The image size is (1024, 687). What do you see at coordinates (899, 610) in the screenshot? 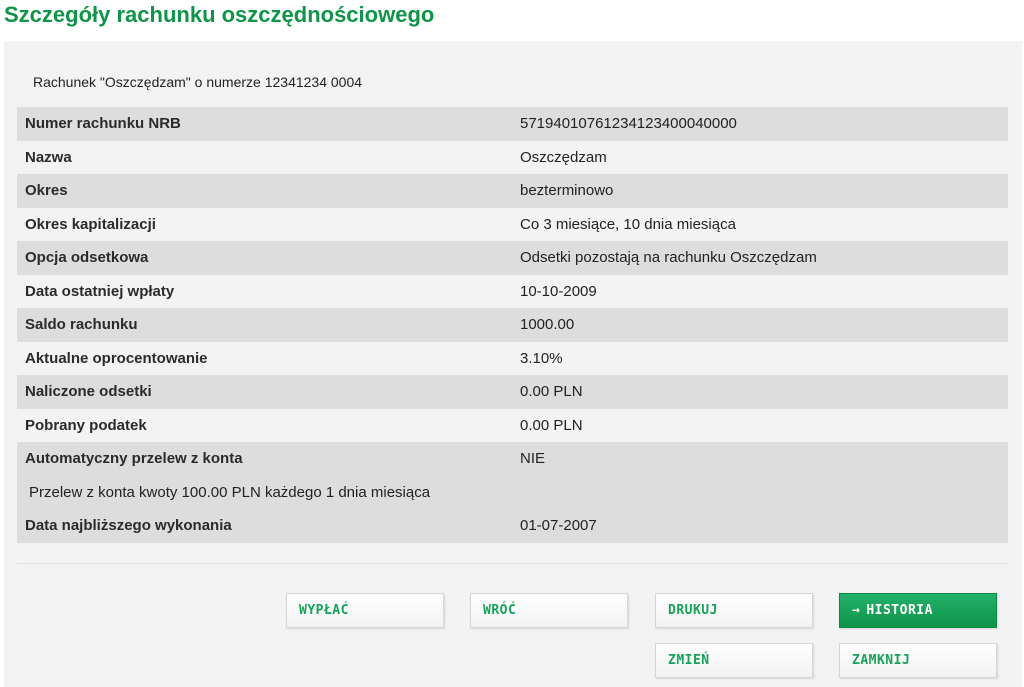
I see `history-button-label: HISTORIA` at bounding box center [899, 610].